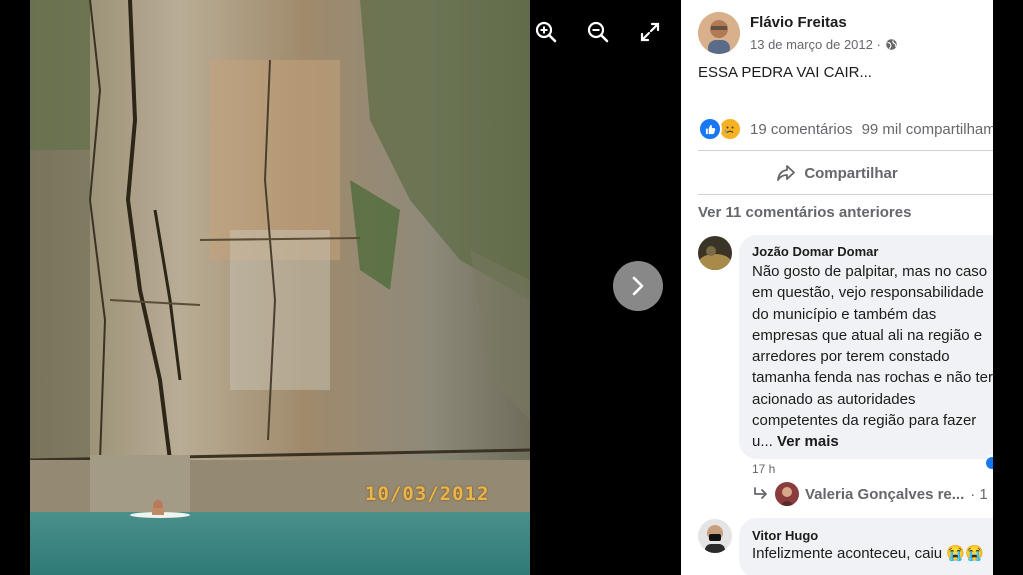  What do you see at coordinates (927, 129) in the screenshot?
I see `shares-count: 99 mil compartilhamentos` at bounding box center [927, 129].